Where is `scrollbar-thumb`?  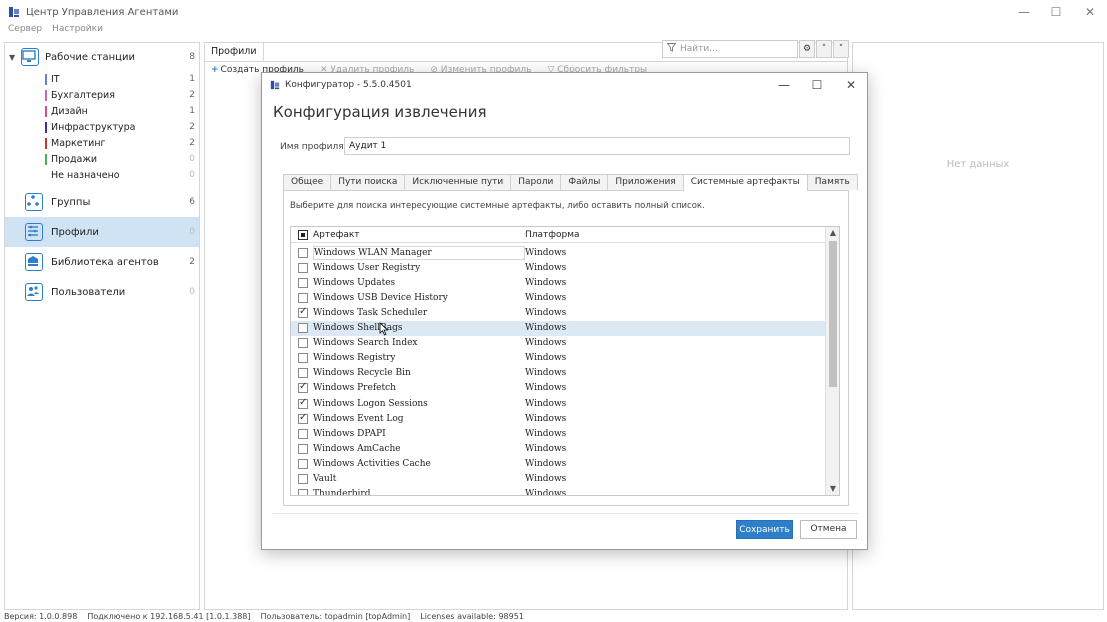 scrollbar-thumb is located at coordinates (833, 314).